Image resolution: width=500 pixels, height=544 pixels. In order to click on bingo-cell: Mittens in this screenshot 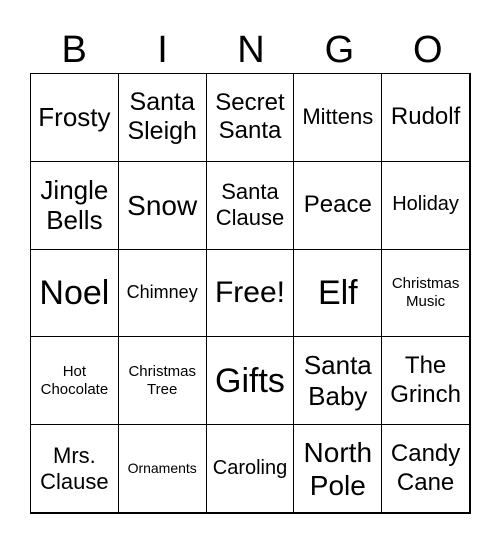, I will do `click(338, 117)`.